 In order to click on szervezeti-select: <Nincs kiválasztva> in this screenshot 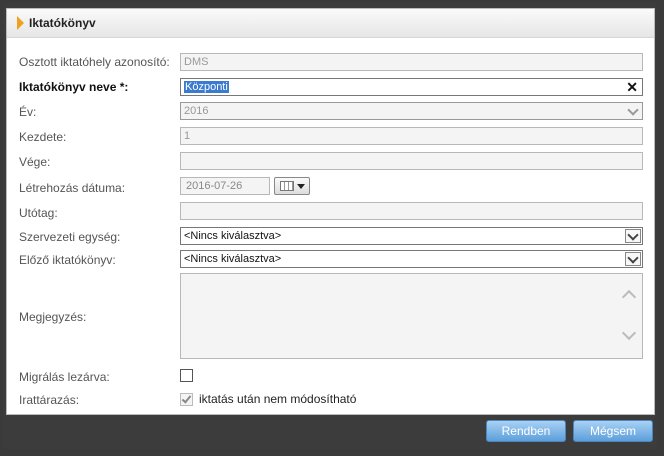, I will do `click(411, 236)`.